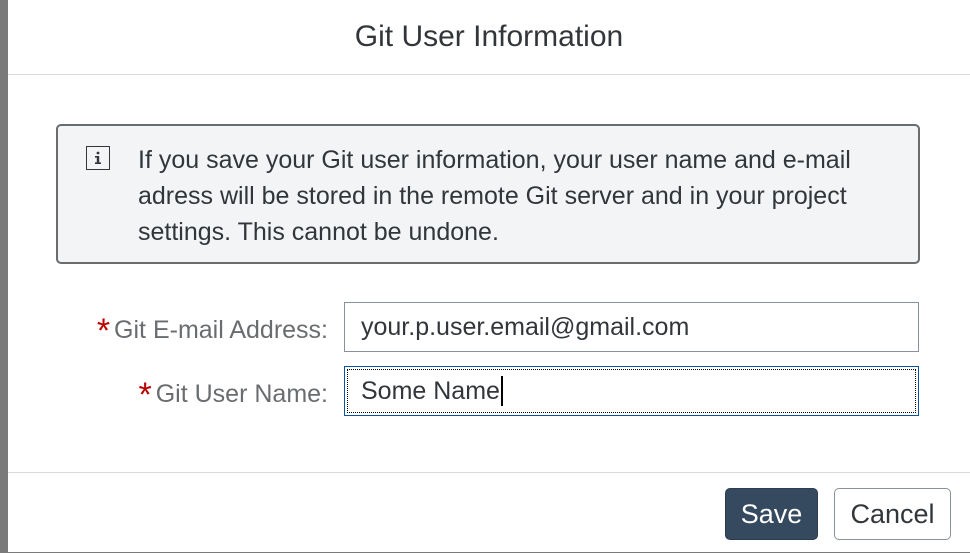  Describe the element at coordinates (631, 391) in the screenshot. I see `username-field: Some Name` at that location.